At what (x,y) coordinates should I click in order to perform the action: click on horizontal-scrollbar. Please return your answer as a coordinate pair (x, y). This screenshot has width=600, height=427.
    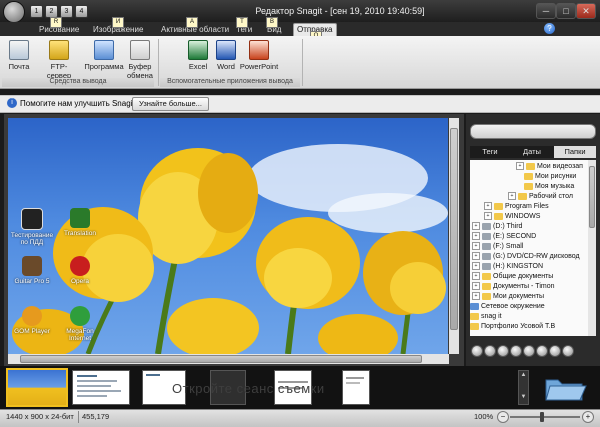
    Looking at the image, I should click on (228, 359).